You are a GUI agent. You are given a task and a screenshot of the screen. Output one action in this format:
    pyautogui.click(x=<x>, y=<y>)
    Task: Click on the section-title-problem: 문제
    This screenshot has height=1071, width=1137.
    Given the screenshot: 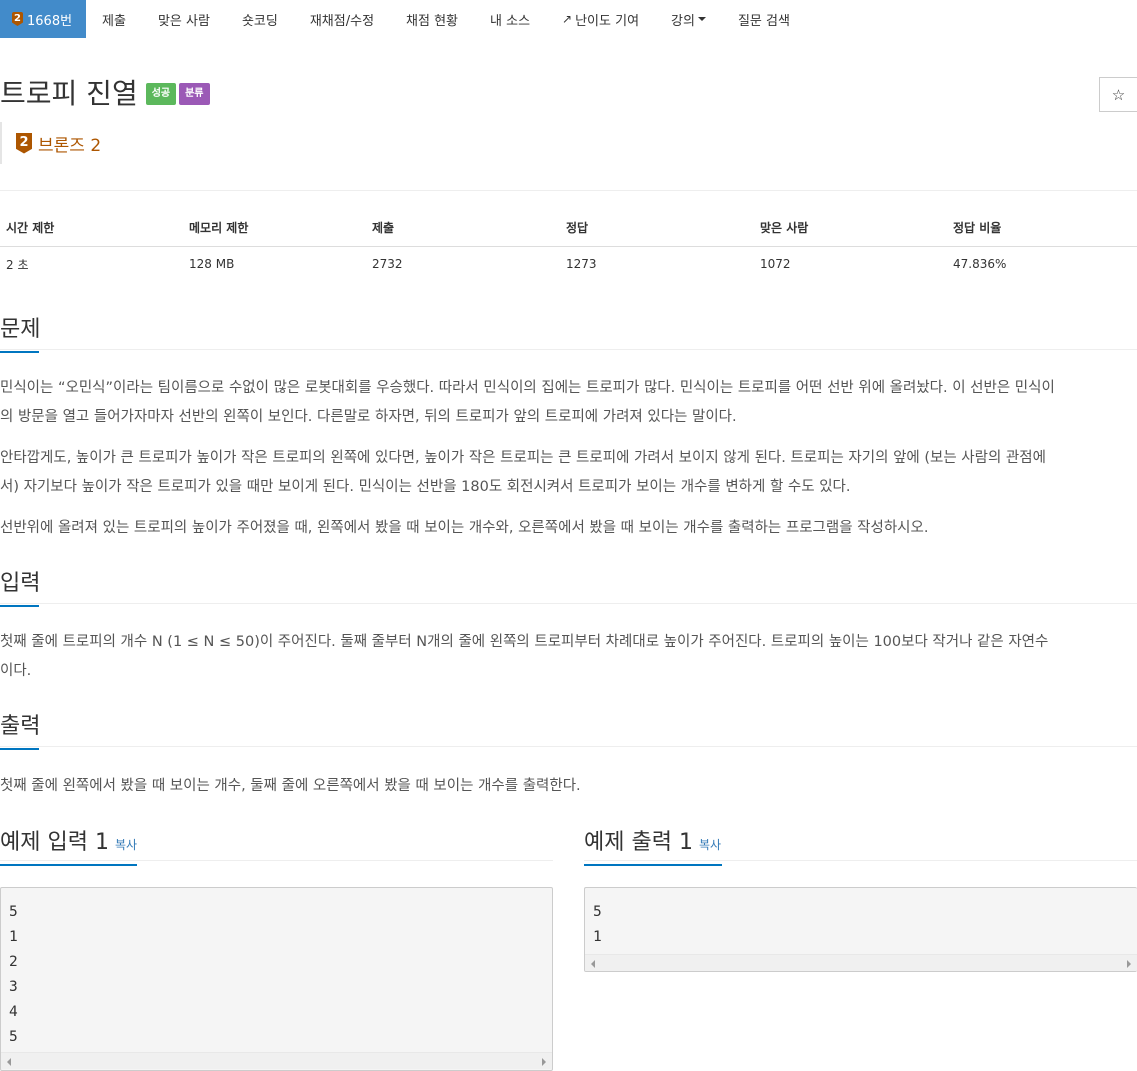 What is the action you would take?
    pyautogui.click(x=20, y=332)
    